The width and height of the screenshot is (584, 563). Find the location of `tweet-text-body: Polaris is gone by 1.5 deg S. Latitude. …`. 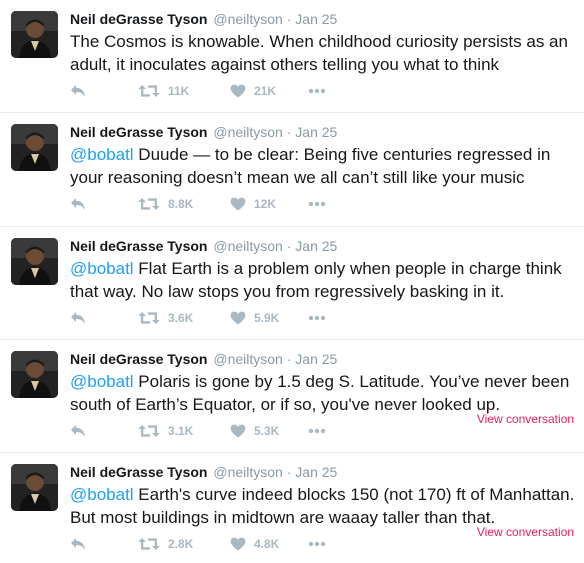

tweet-text-body: Polaris is gone by 1.5 deg S. Latitude. … is located at coordinates (320, 393).